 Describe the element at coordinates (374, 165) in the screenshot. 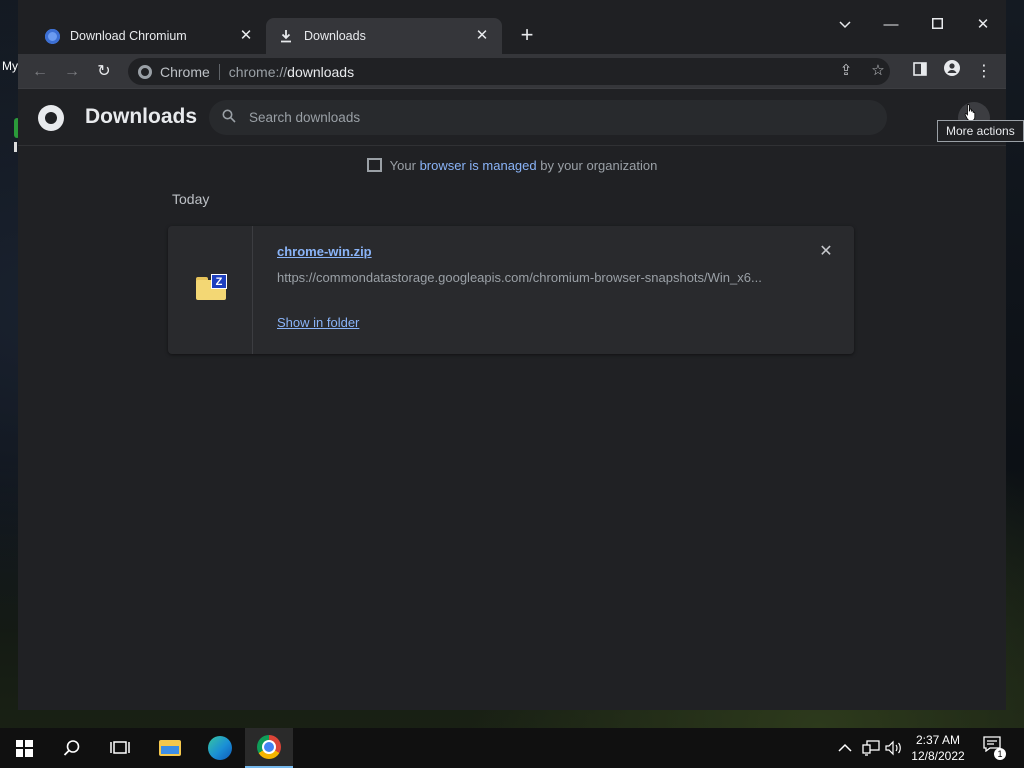

I see `building-icon` at that location.